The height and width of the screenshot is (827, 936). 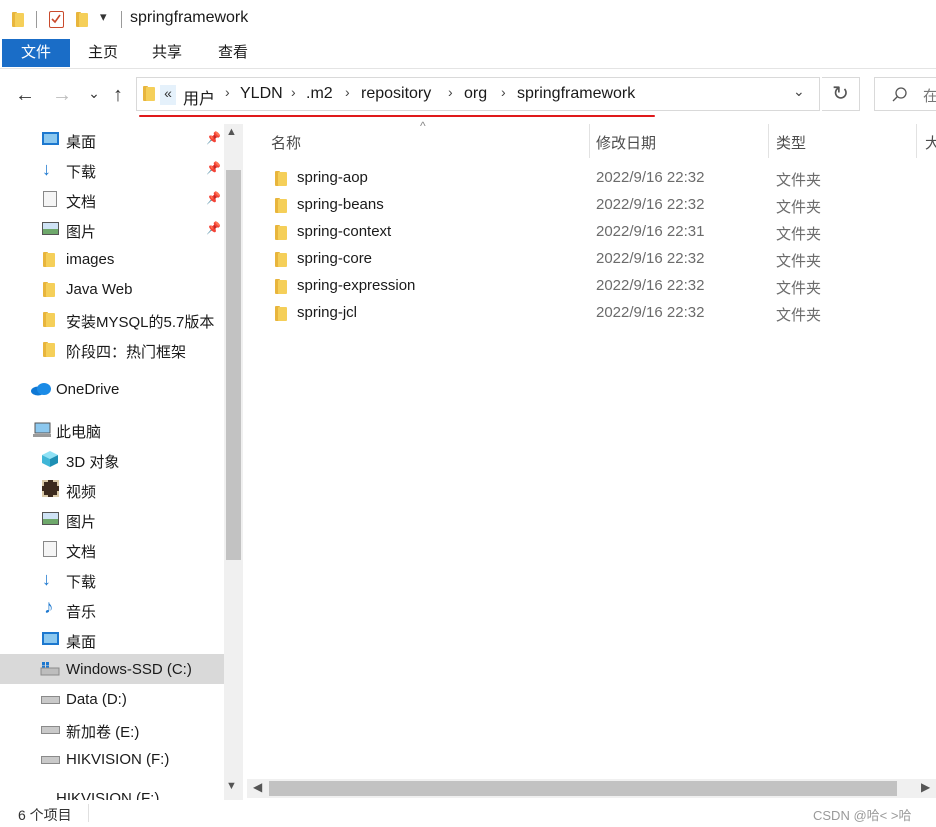 What do you see at coordinates (112, 289) in the screenshot?
I see `sidebar-item-java-web: Java Web` at bounding box center [112, 289].